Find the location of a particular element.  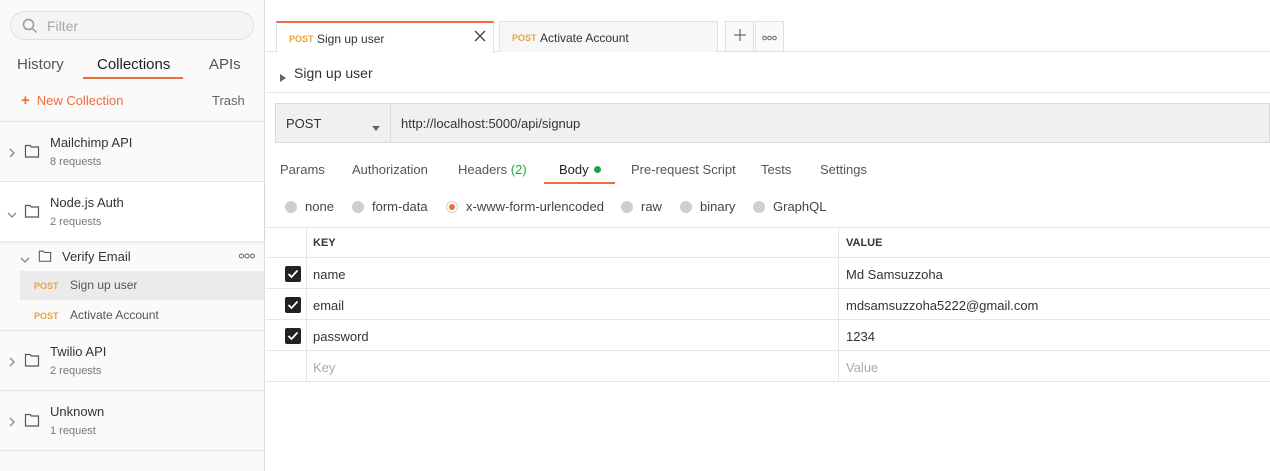

close-icon is located at coordinates (480, 36).